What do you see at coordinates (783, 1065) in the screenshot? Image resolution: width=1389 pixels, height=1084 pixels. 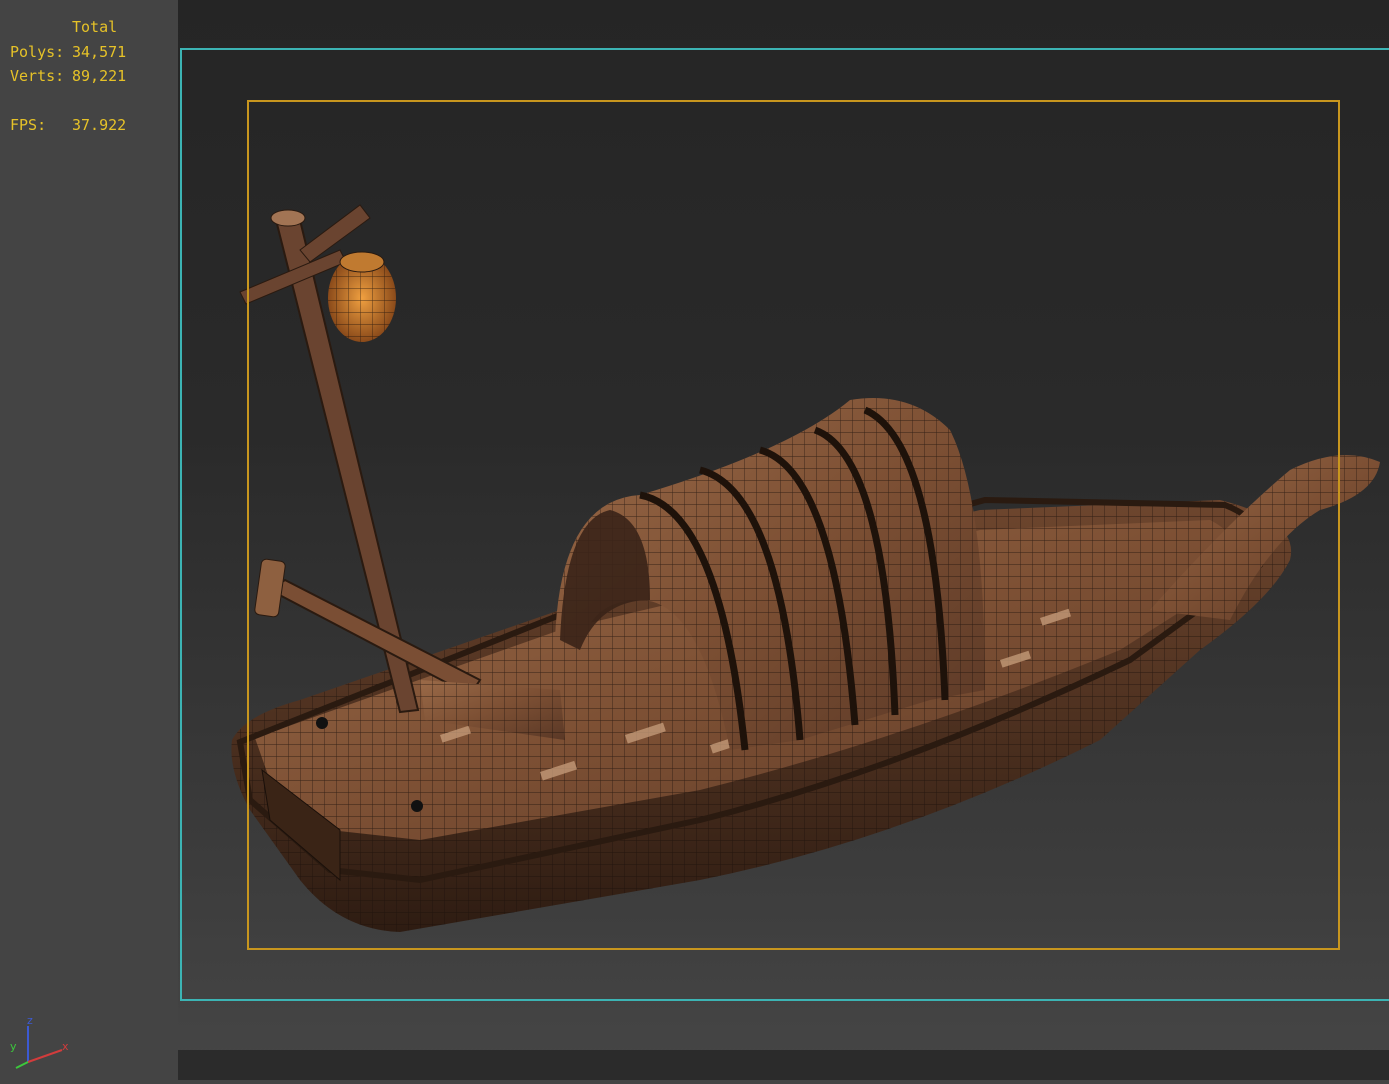 I see `viewport-bottom-bar` at bounding box center [783, 1065].